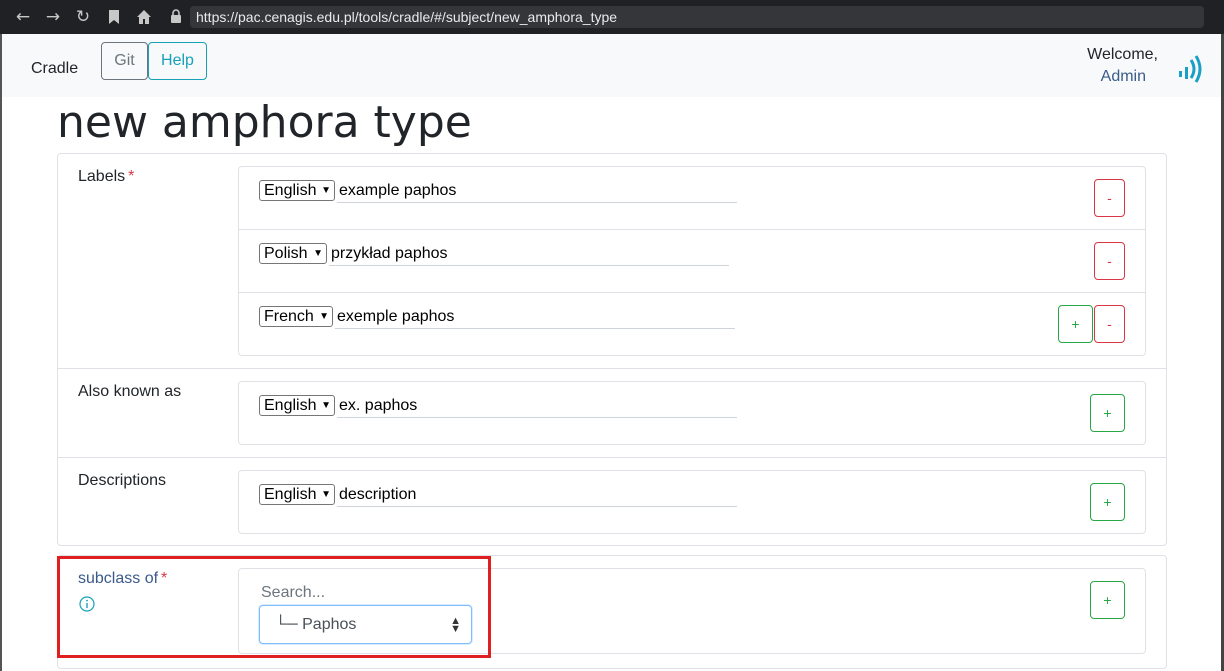 The image size is (1224, 671). I want to click on subclass-of-field-label: subclass of *, so click(123, 578).